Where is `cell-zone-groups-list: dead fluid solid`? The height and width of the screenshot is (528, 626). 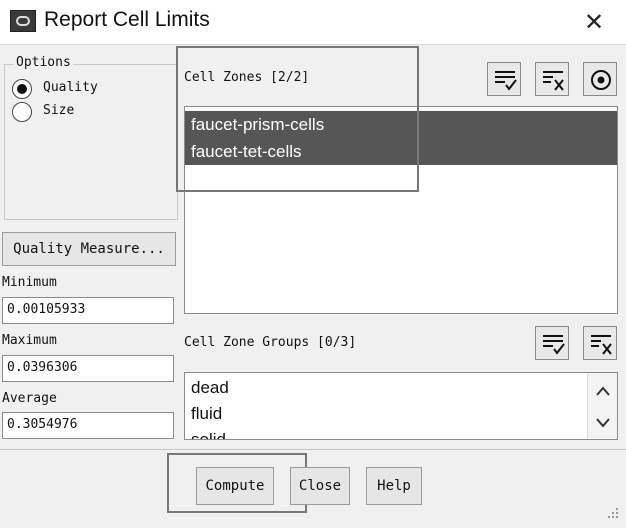 cell-zone-groups-list: dead fluid solid is located at coordinates (401, 406).